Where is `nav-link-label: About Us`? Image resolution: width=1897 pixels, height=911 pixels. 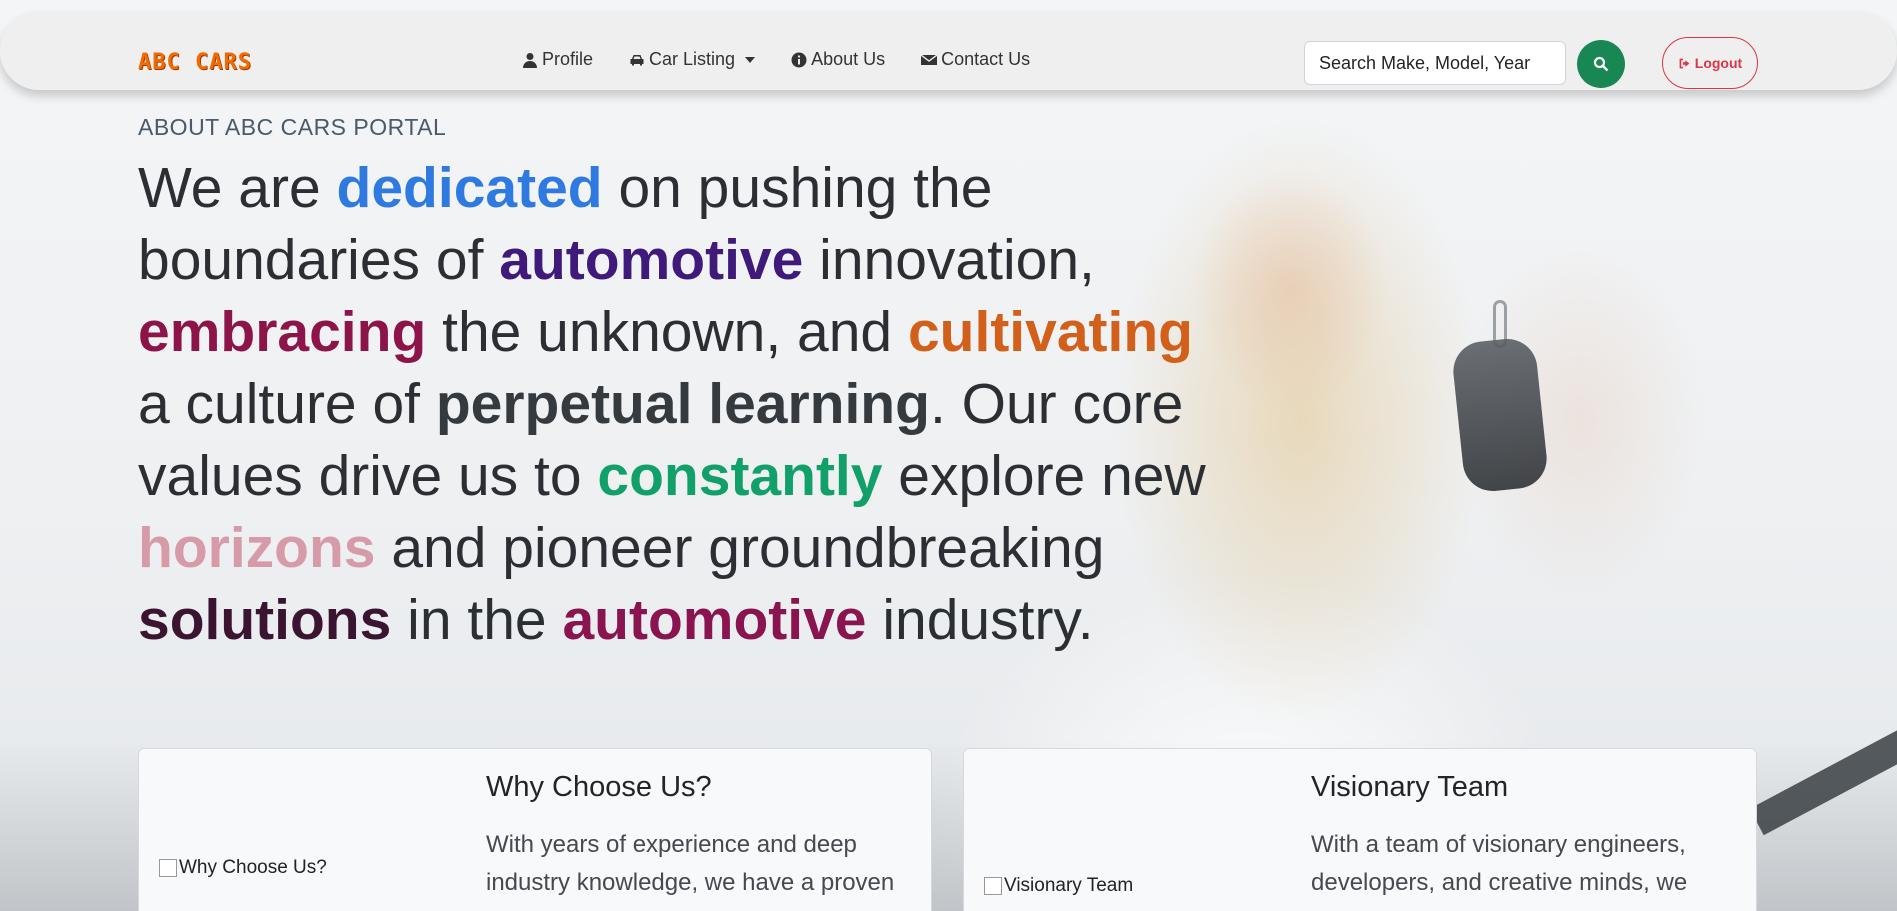
nav-link-label: About Us is located at coordinates (848, 59).